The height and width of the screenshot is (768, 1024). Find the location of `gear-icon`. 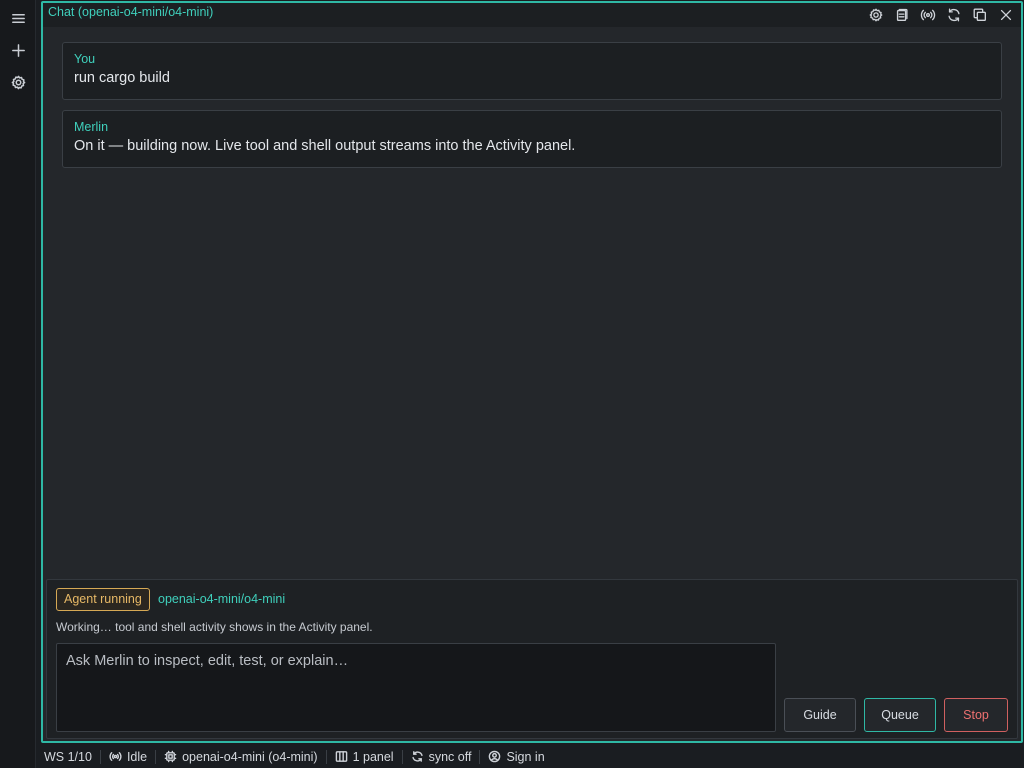

gear-icon is located at coordinates (18, 82).